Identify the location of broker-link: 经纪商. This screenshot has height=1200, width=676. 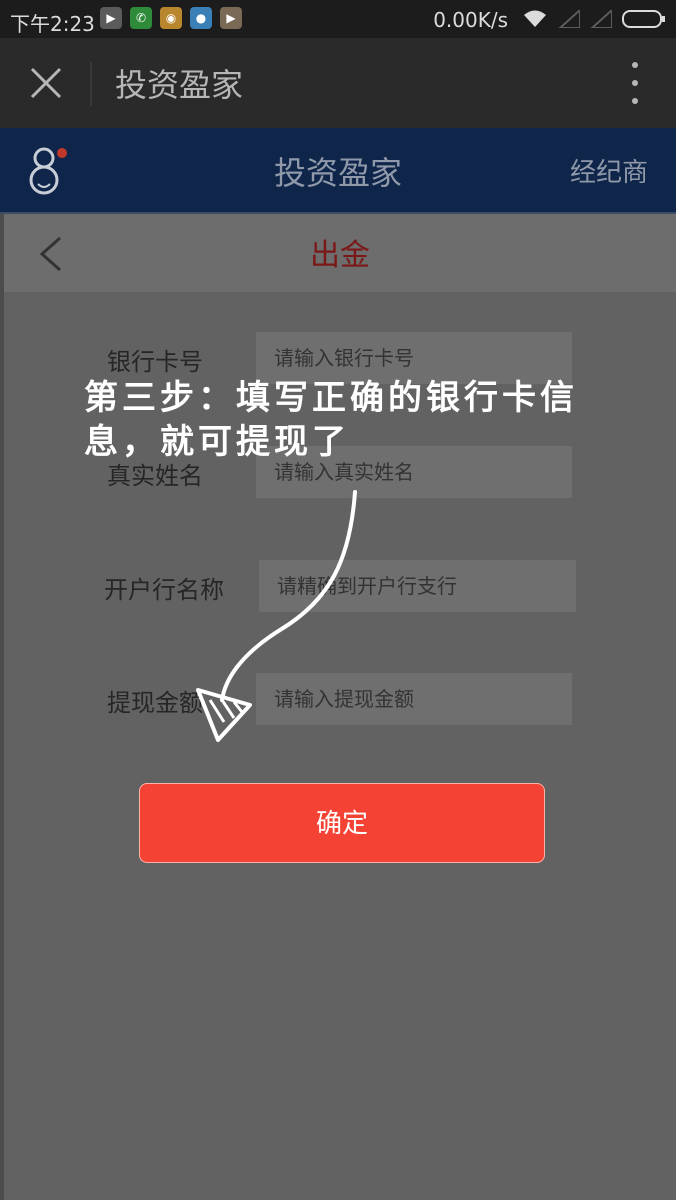
(609, 170).